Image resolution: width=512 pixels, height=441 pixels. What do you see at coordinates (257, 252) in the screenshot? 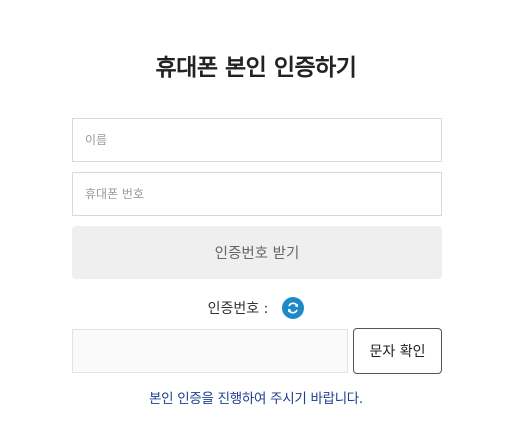
I see `request-code-button: 인증번호 받기` at bounding box center [257, 252].